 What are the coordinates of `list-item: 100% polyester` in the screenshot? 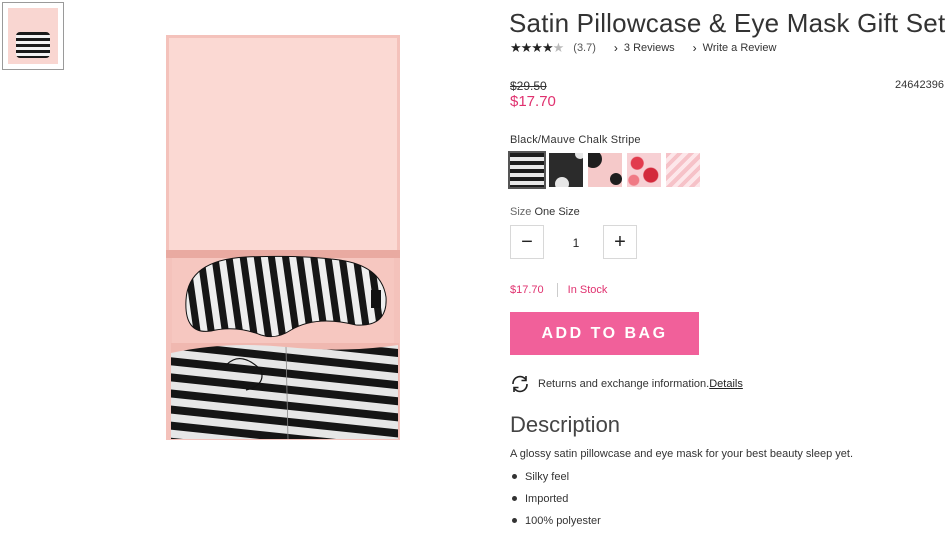 It's located at (555, 525).